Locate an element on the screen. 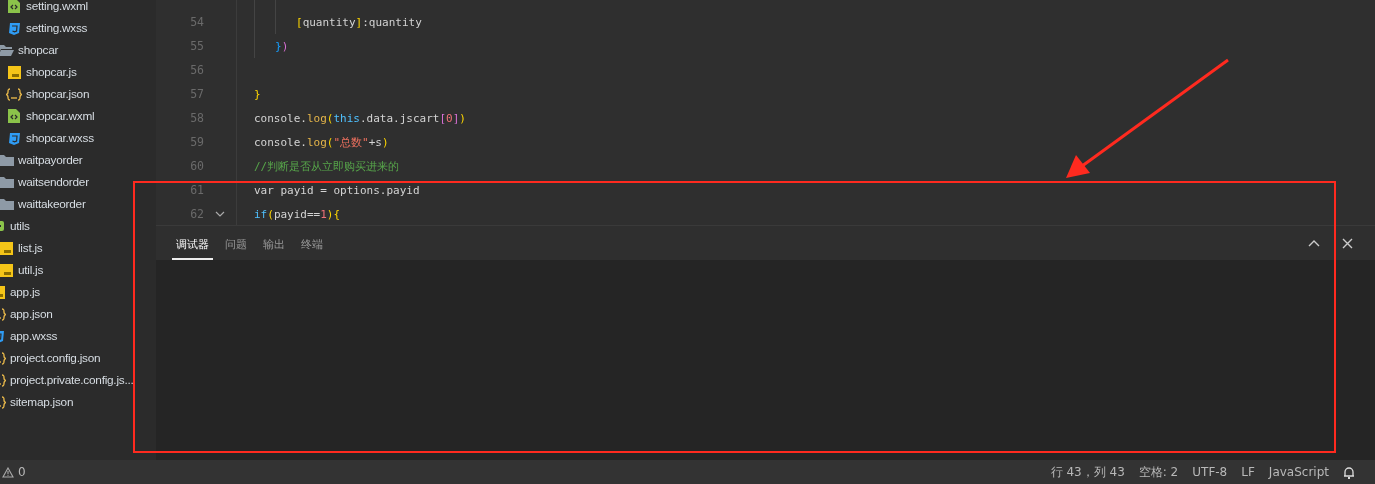  code-line: console.log("总数"+s) is located at coordinates (321, 142).